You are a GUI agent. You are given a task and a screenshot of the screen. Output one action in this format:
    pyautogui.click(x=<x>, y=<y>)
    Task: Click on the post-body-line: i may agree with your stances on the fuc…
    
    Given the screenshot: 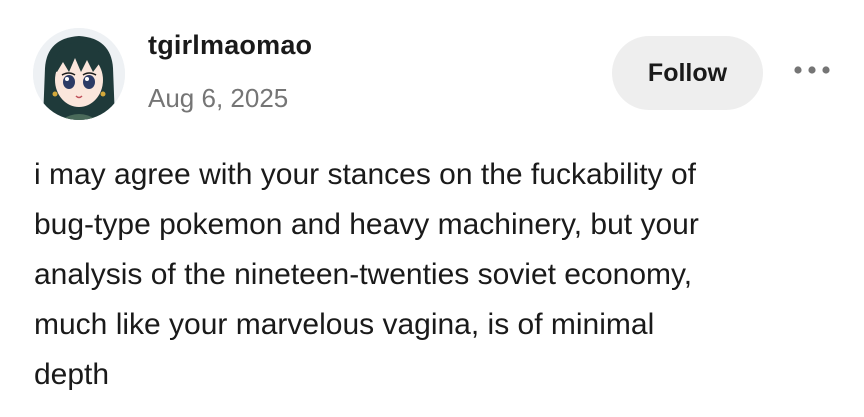 What is the action you would take?
    pyautogui.click(x=365, y=174)
    